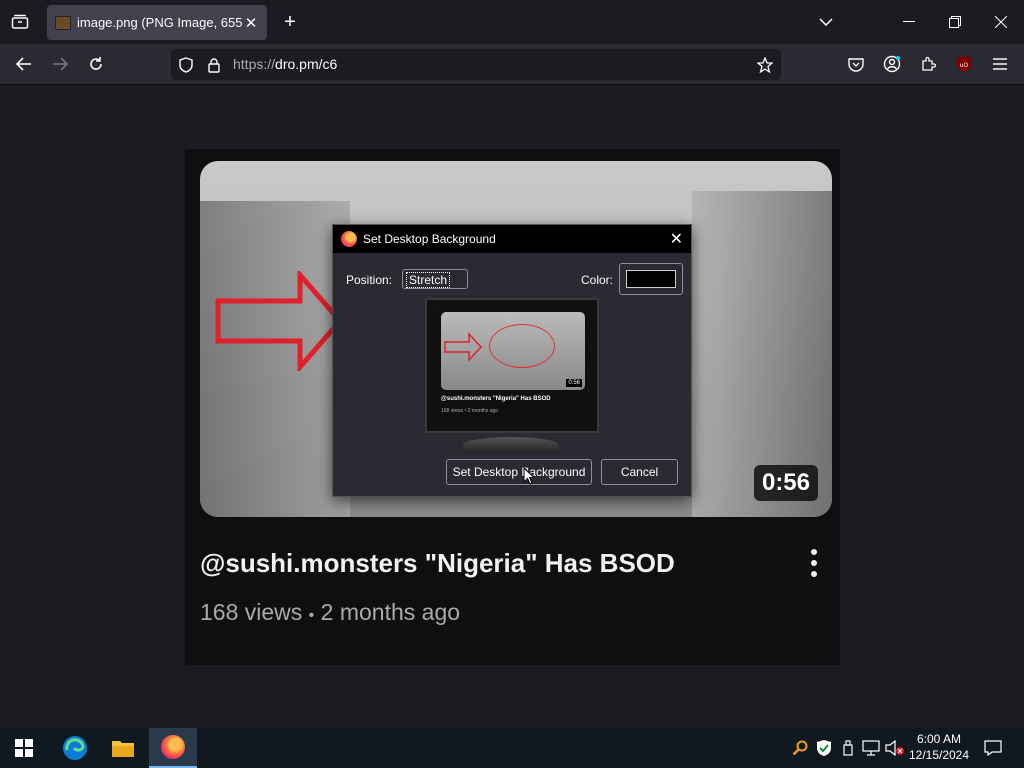  Describe the element at coordinates (470, 411) in the screenshot. I see `preview-meta: 168 views • 2 months ago` at that location.